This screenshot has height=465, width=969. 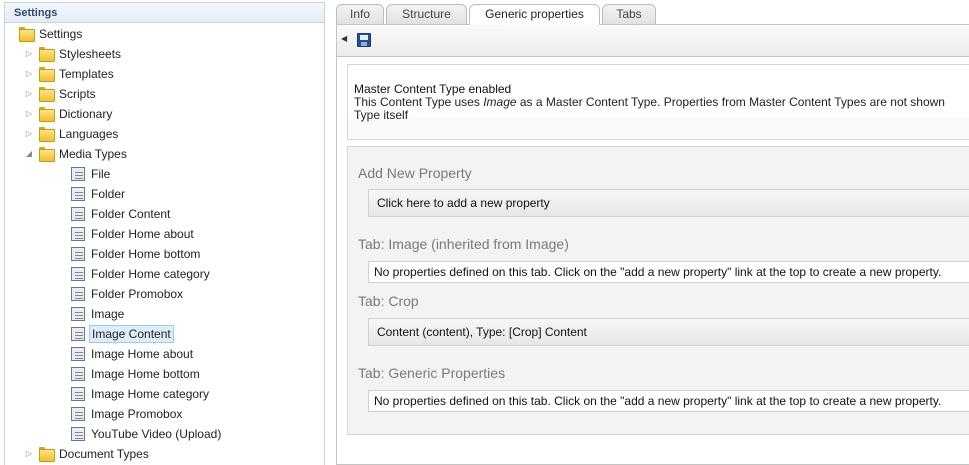 I want to click on tree-item-label: Stylesheets, so click(x=90, y=54).